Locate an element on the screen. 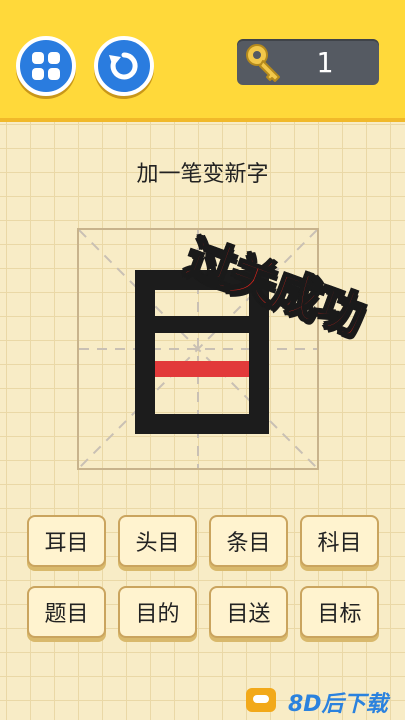 The height and width of the screenshot is (720, 405). option-button: 条目 is located at coordinates (248, 541).